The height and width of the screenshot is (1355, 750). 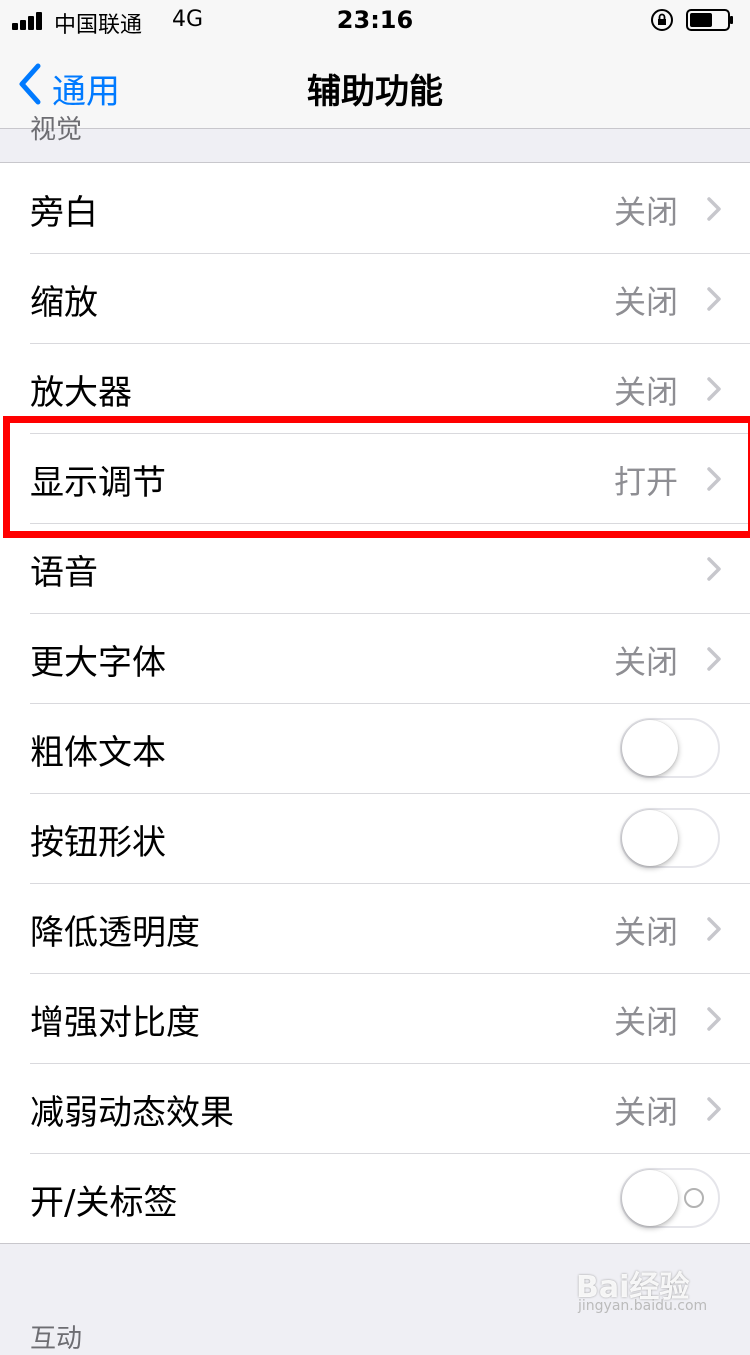 I want to click on row-label: 按钮形状, so click(x=98, y=843).